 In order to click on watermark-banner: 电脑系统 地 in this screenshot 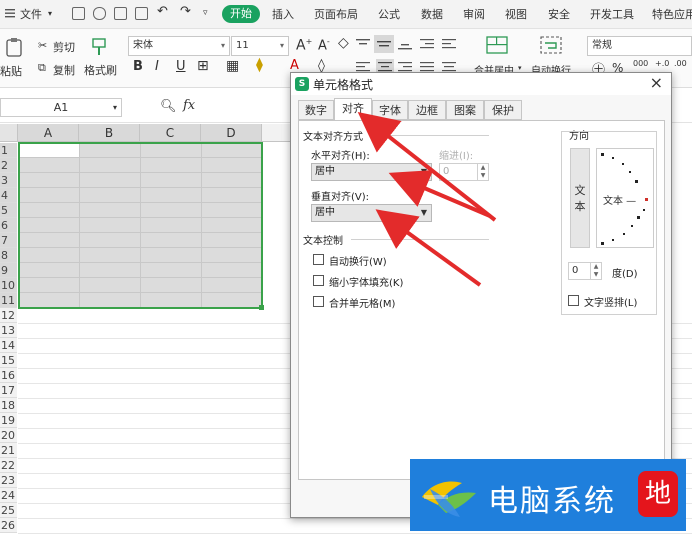, I will do `click(548, 495)`.